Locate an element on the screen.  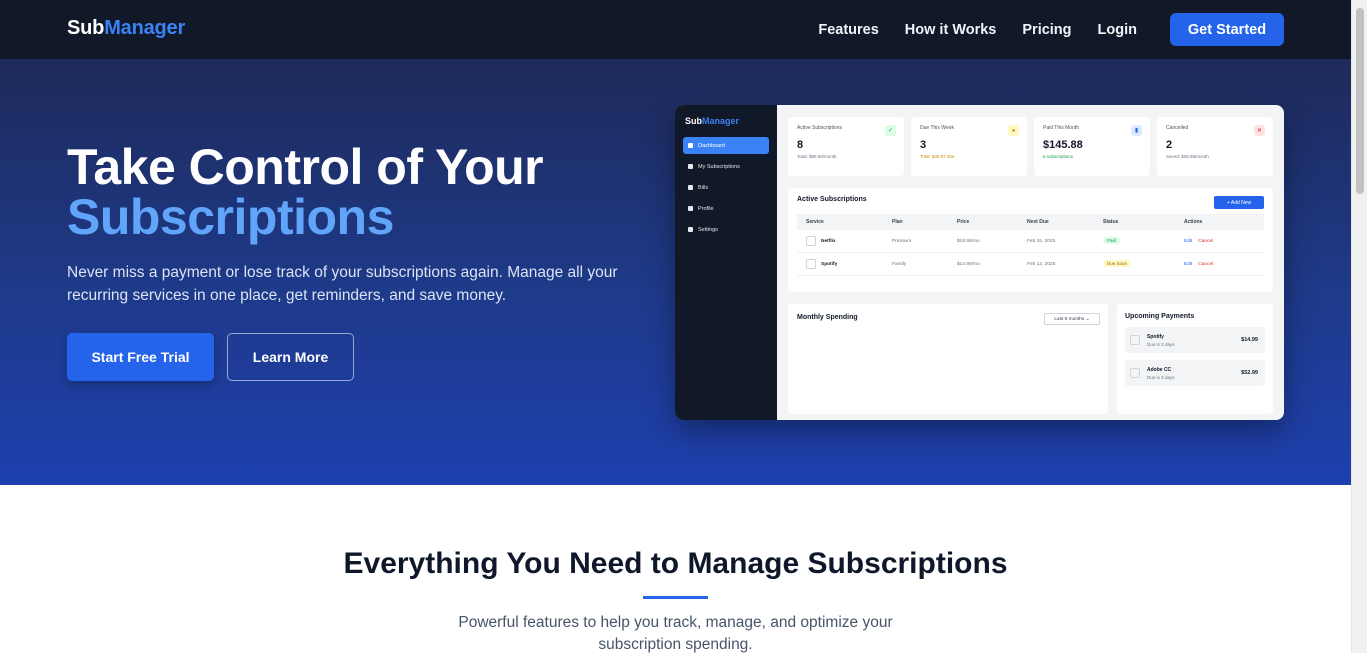
scrollbar-thumb is located at coordinates (1360, 101).